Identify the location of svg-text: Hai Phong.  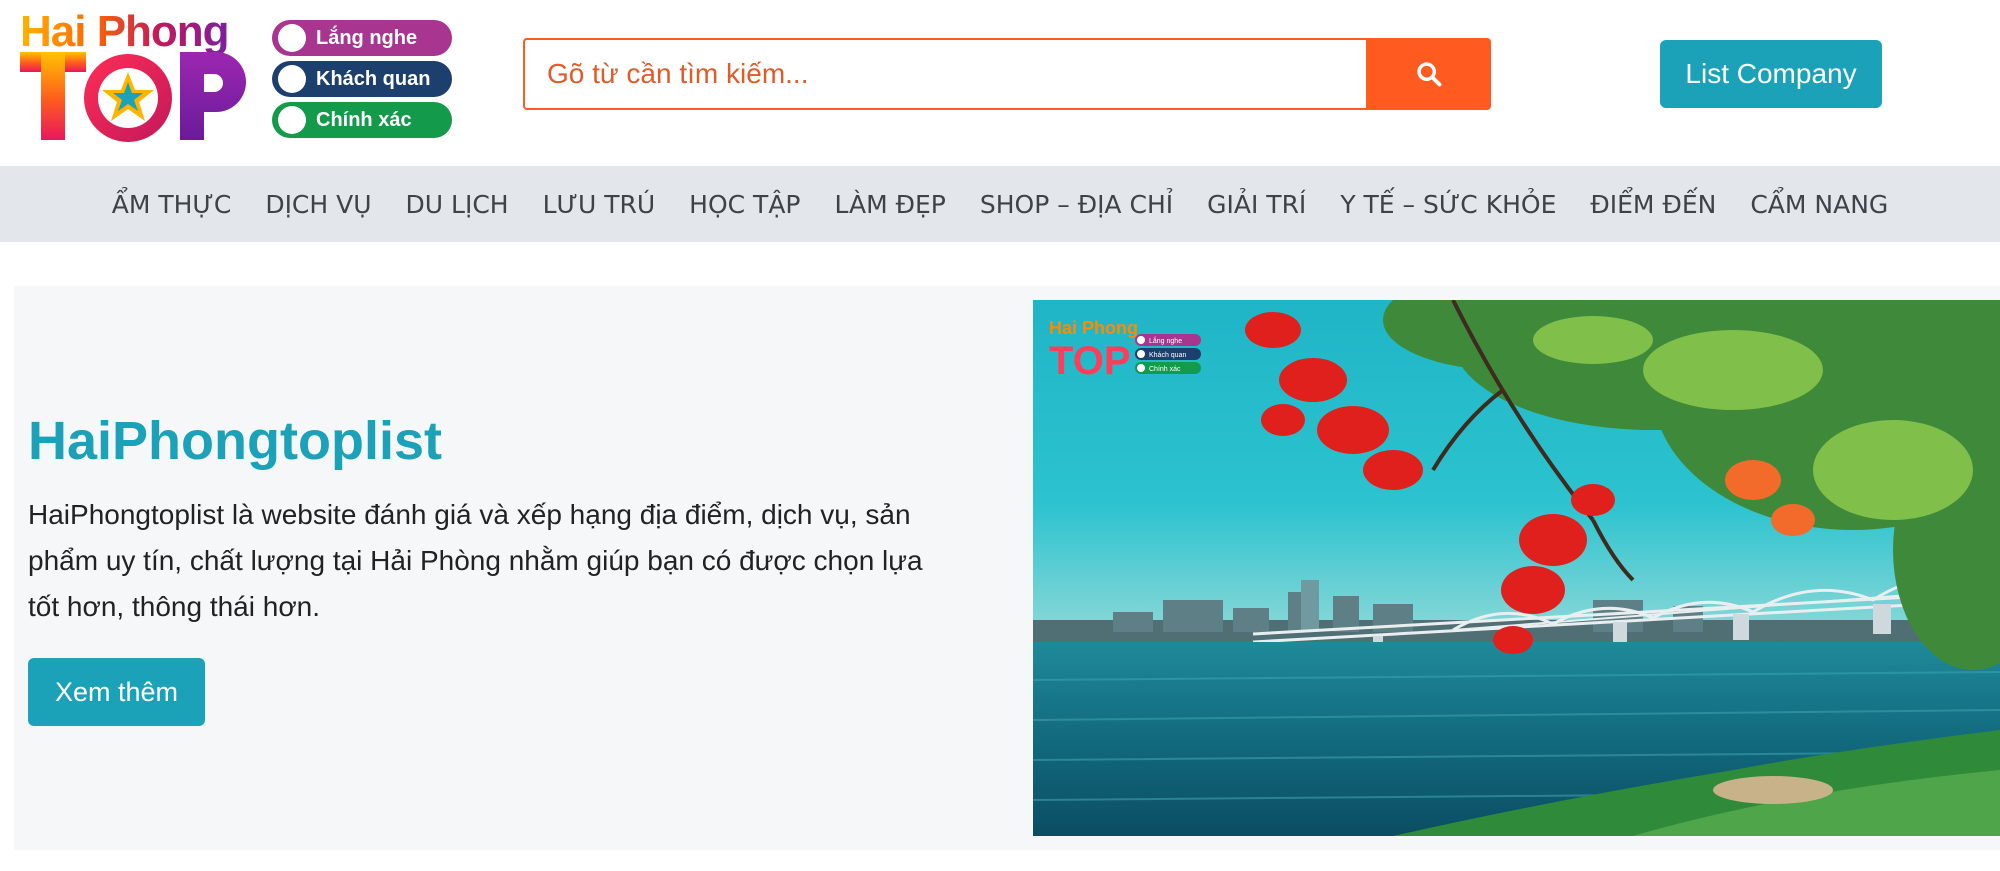
(1093, 328).